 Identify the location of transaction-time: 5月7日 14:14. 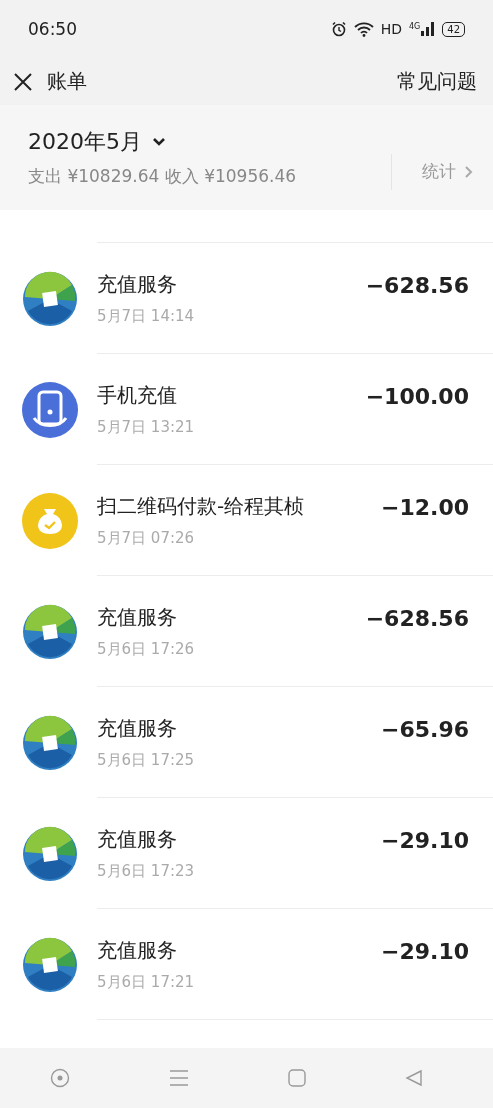
(146, 316).